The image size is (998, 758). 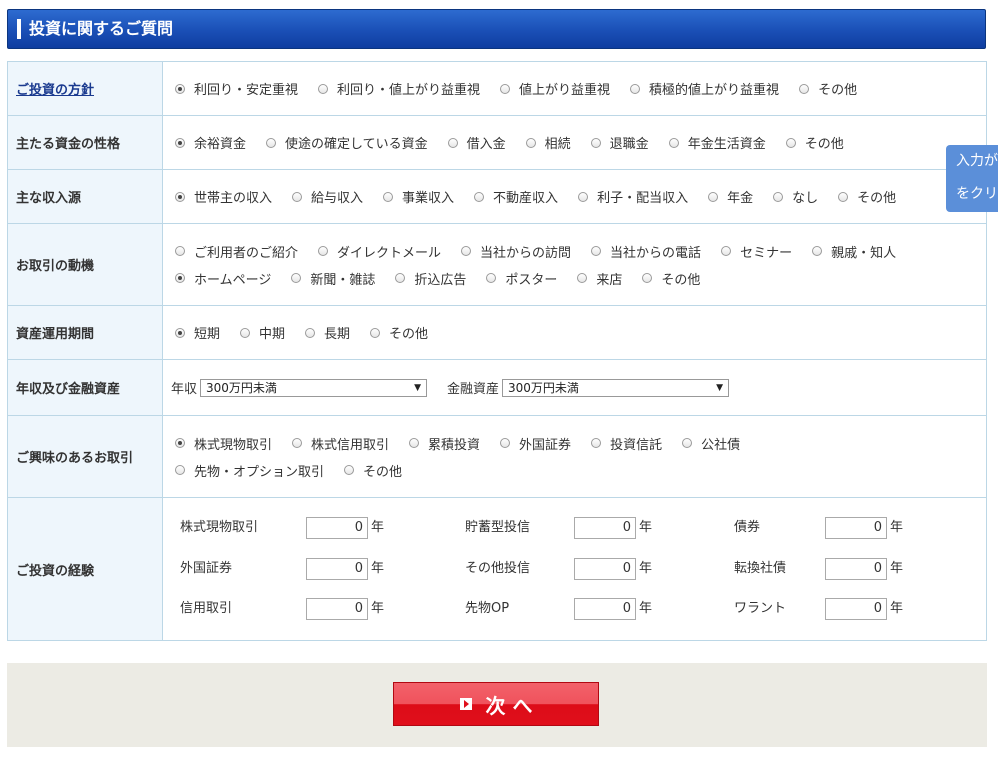 What do you see at coordinates (626, 443) in the screenshot?
I see `interest-option: 投資信託` at bounding box center [626, 443].